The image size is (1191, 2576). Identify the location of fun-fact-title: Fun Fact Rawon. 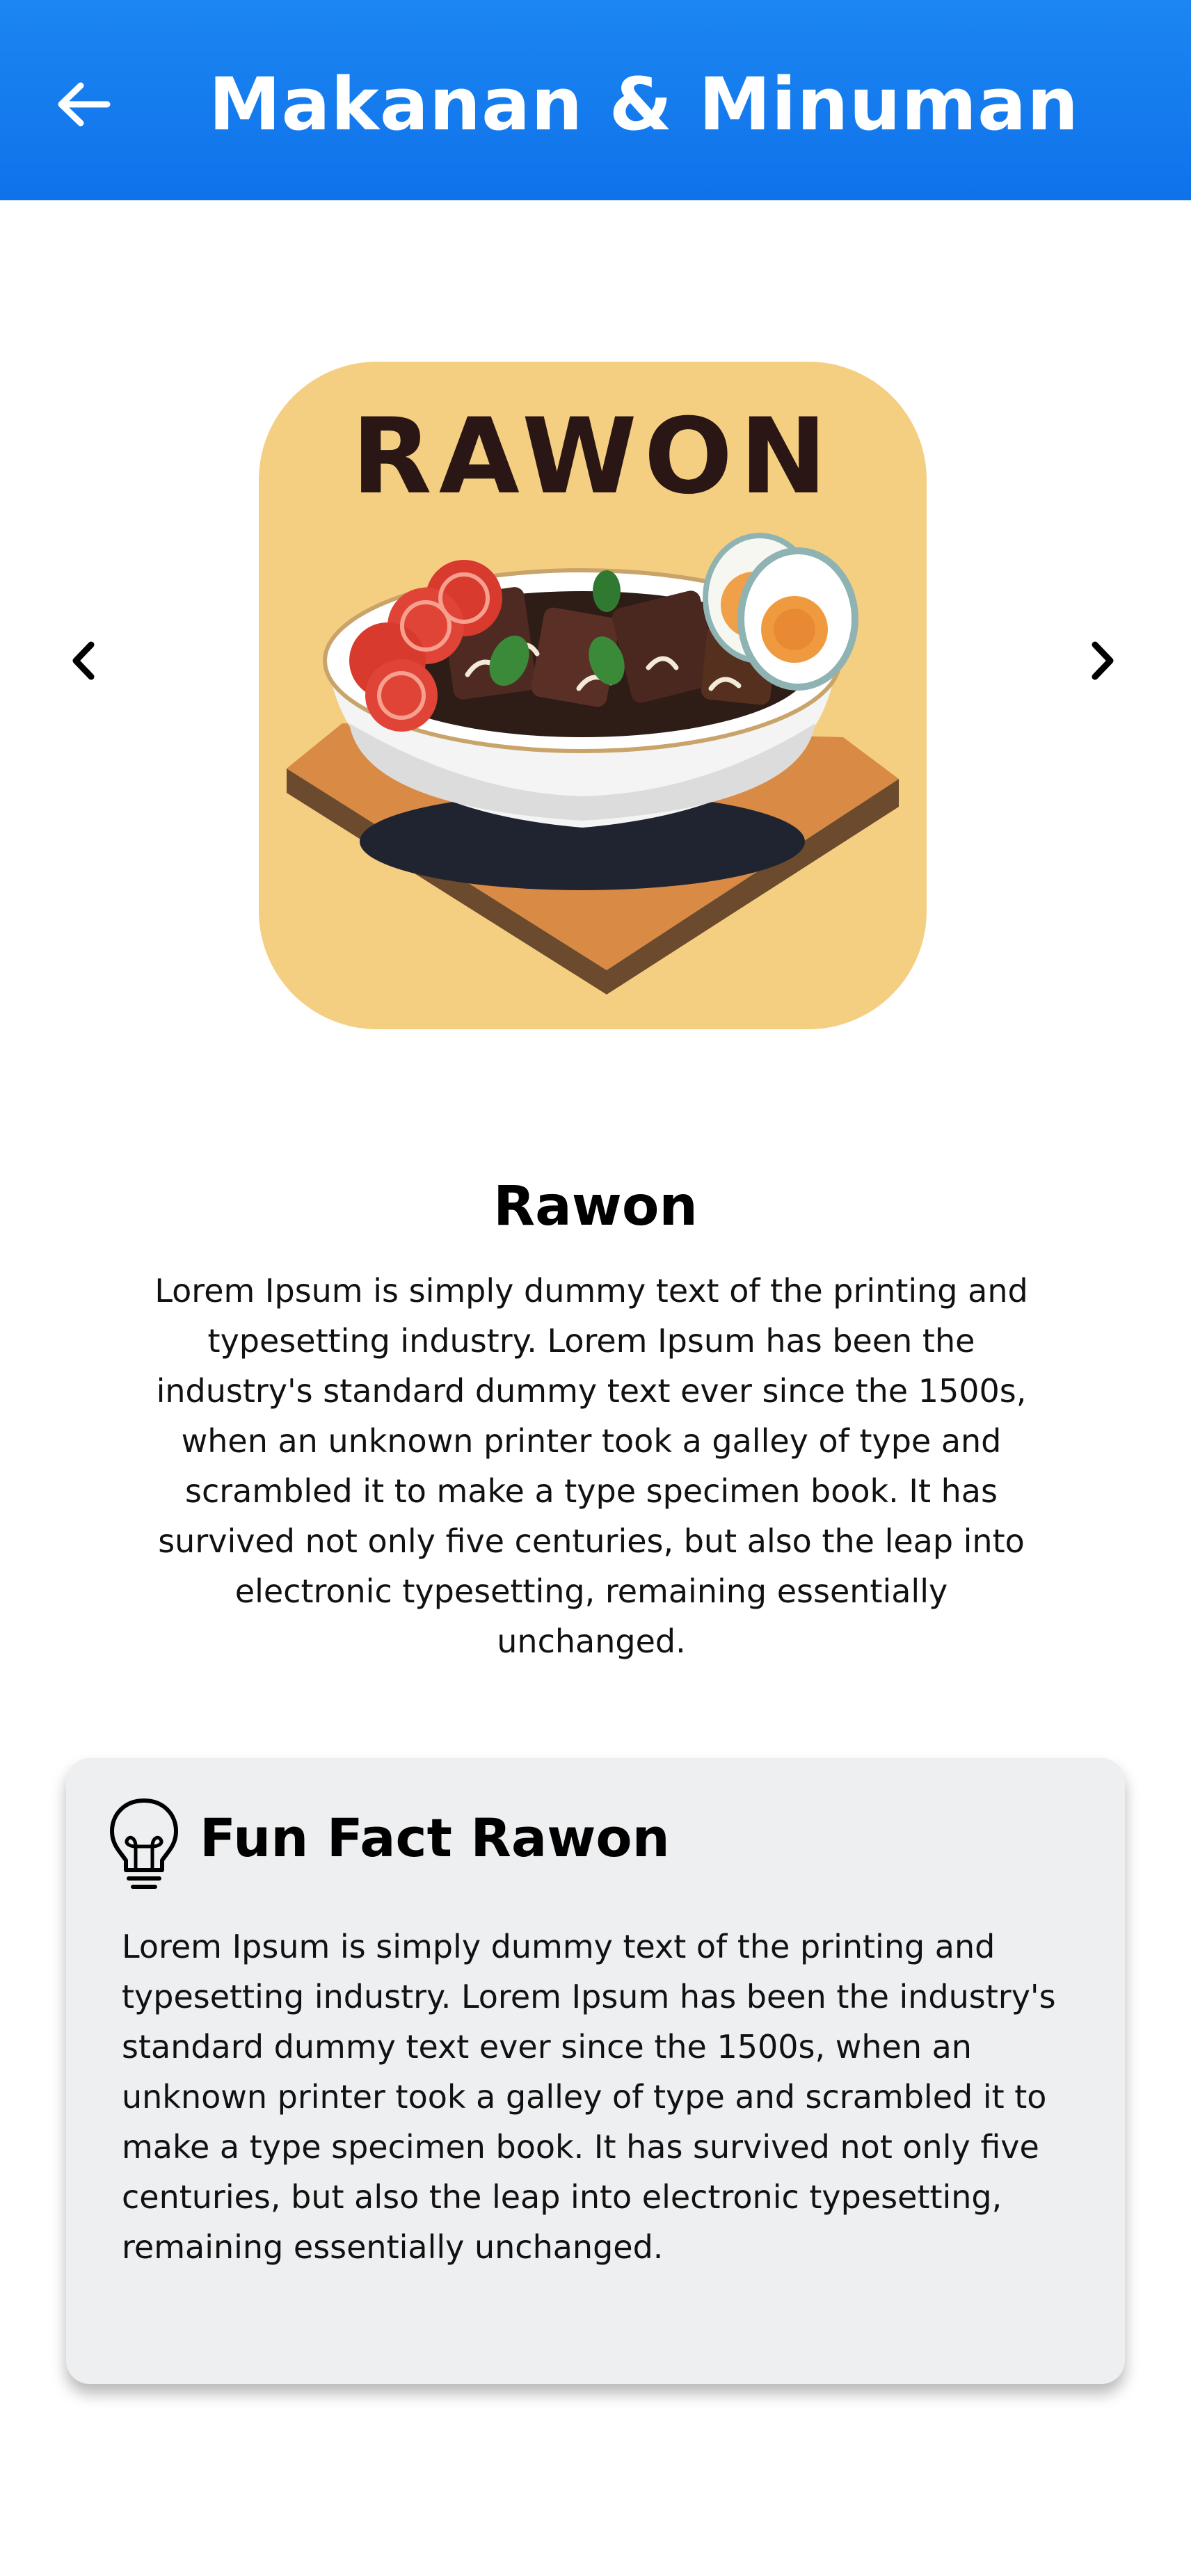
(435, 1838).